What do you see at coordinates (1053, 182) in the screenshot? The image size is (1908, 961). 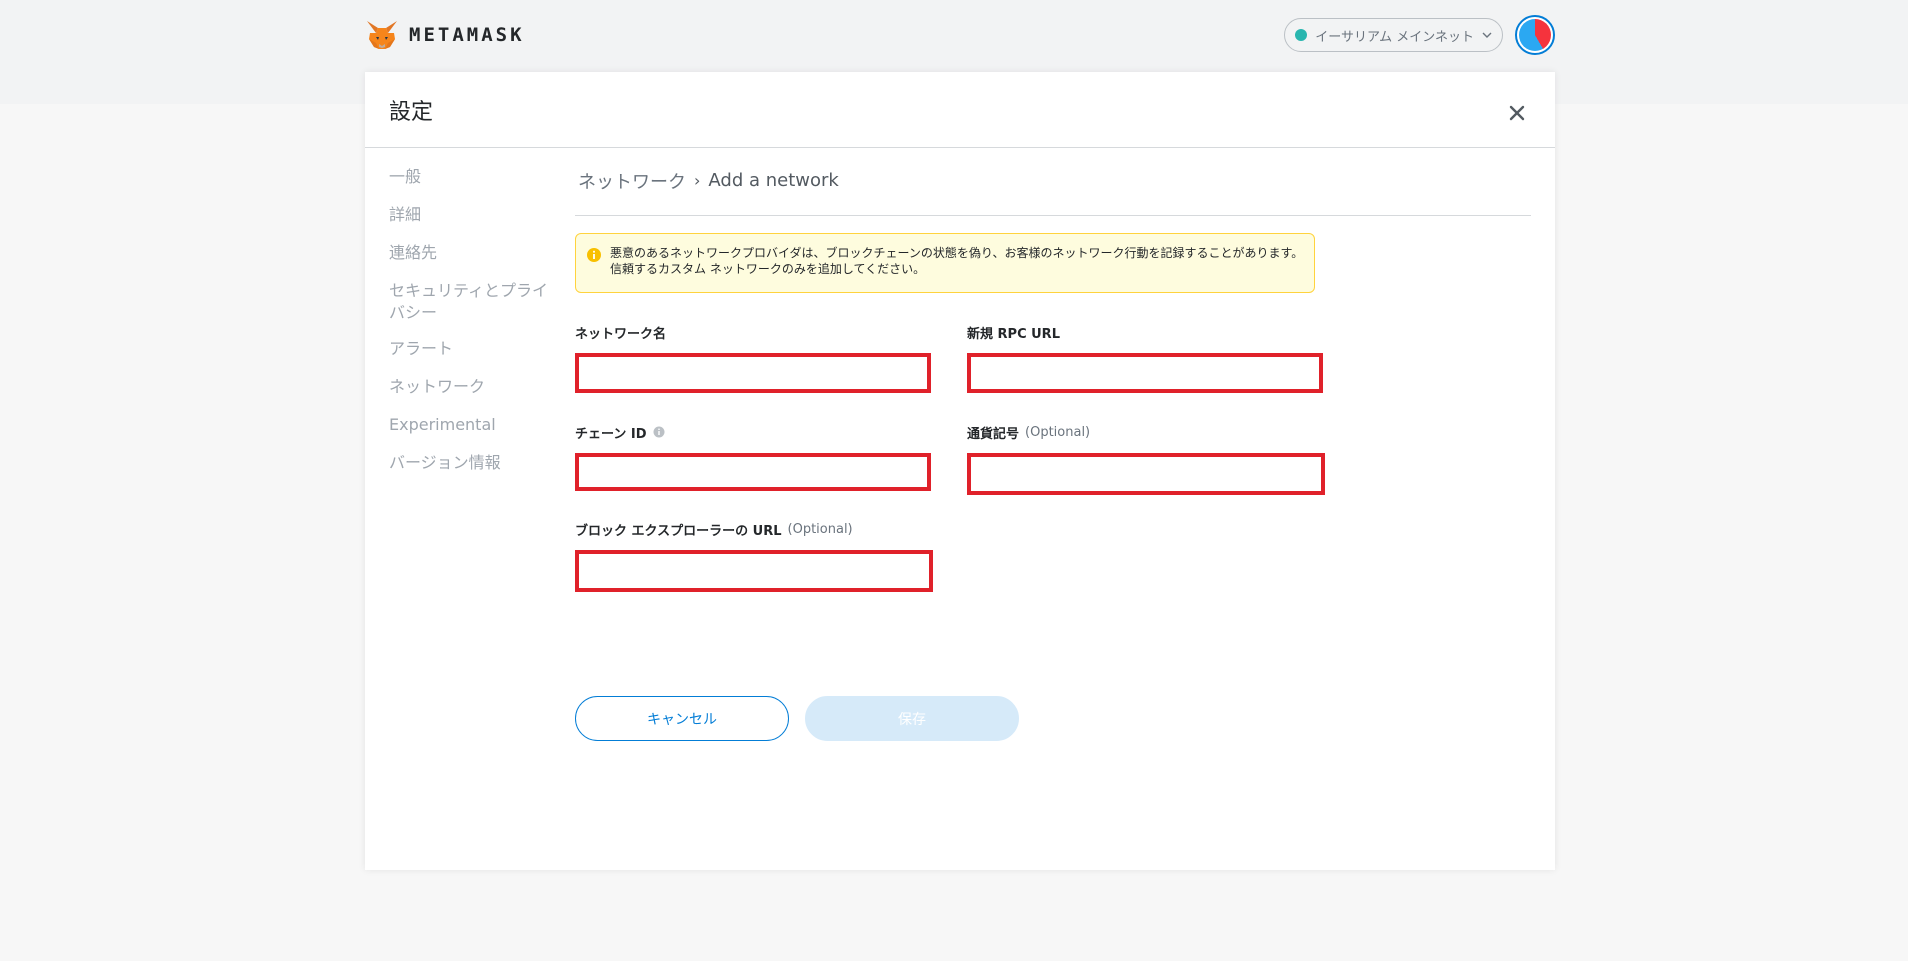 I see `breadcrumb: ネットワーク › Add a network` at bounding box center [1053, 182].